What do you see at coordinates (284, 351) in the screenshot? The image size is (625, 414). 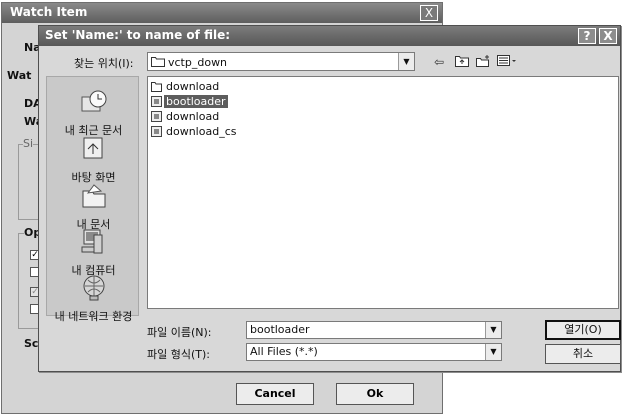 I see `filetype-value: All Files (*.*)` at bounding box center [284, 351].